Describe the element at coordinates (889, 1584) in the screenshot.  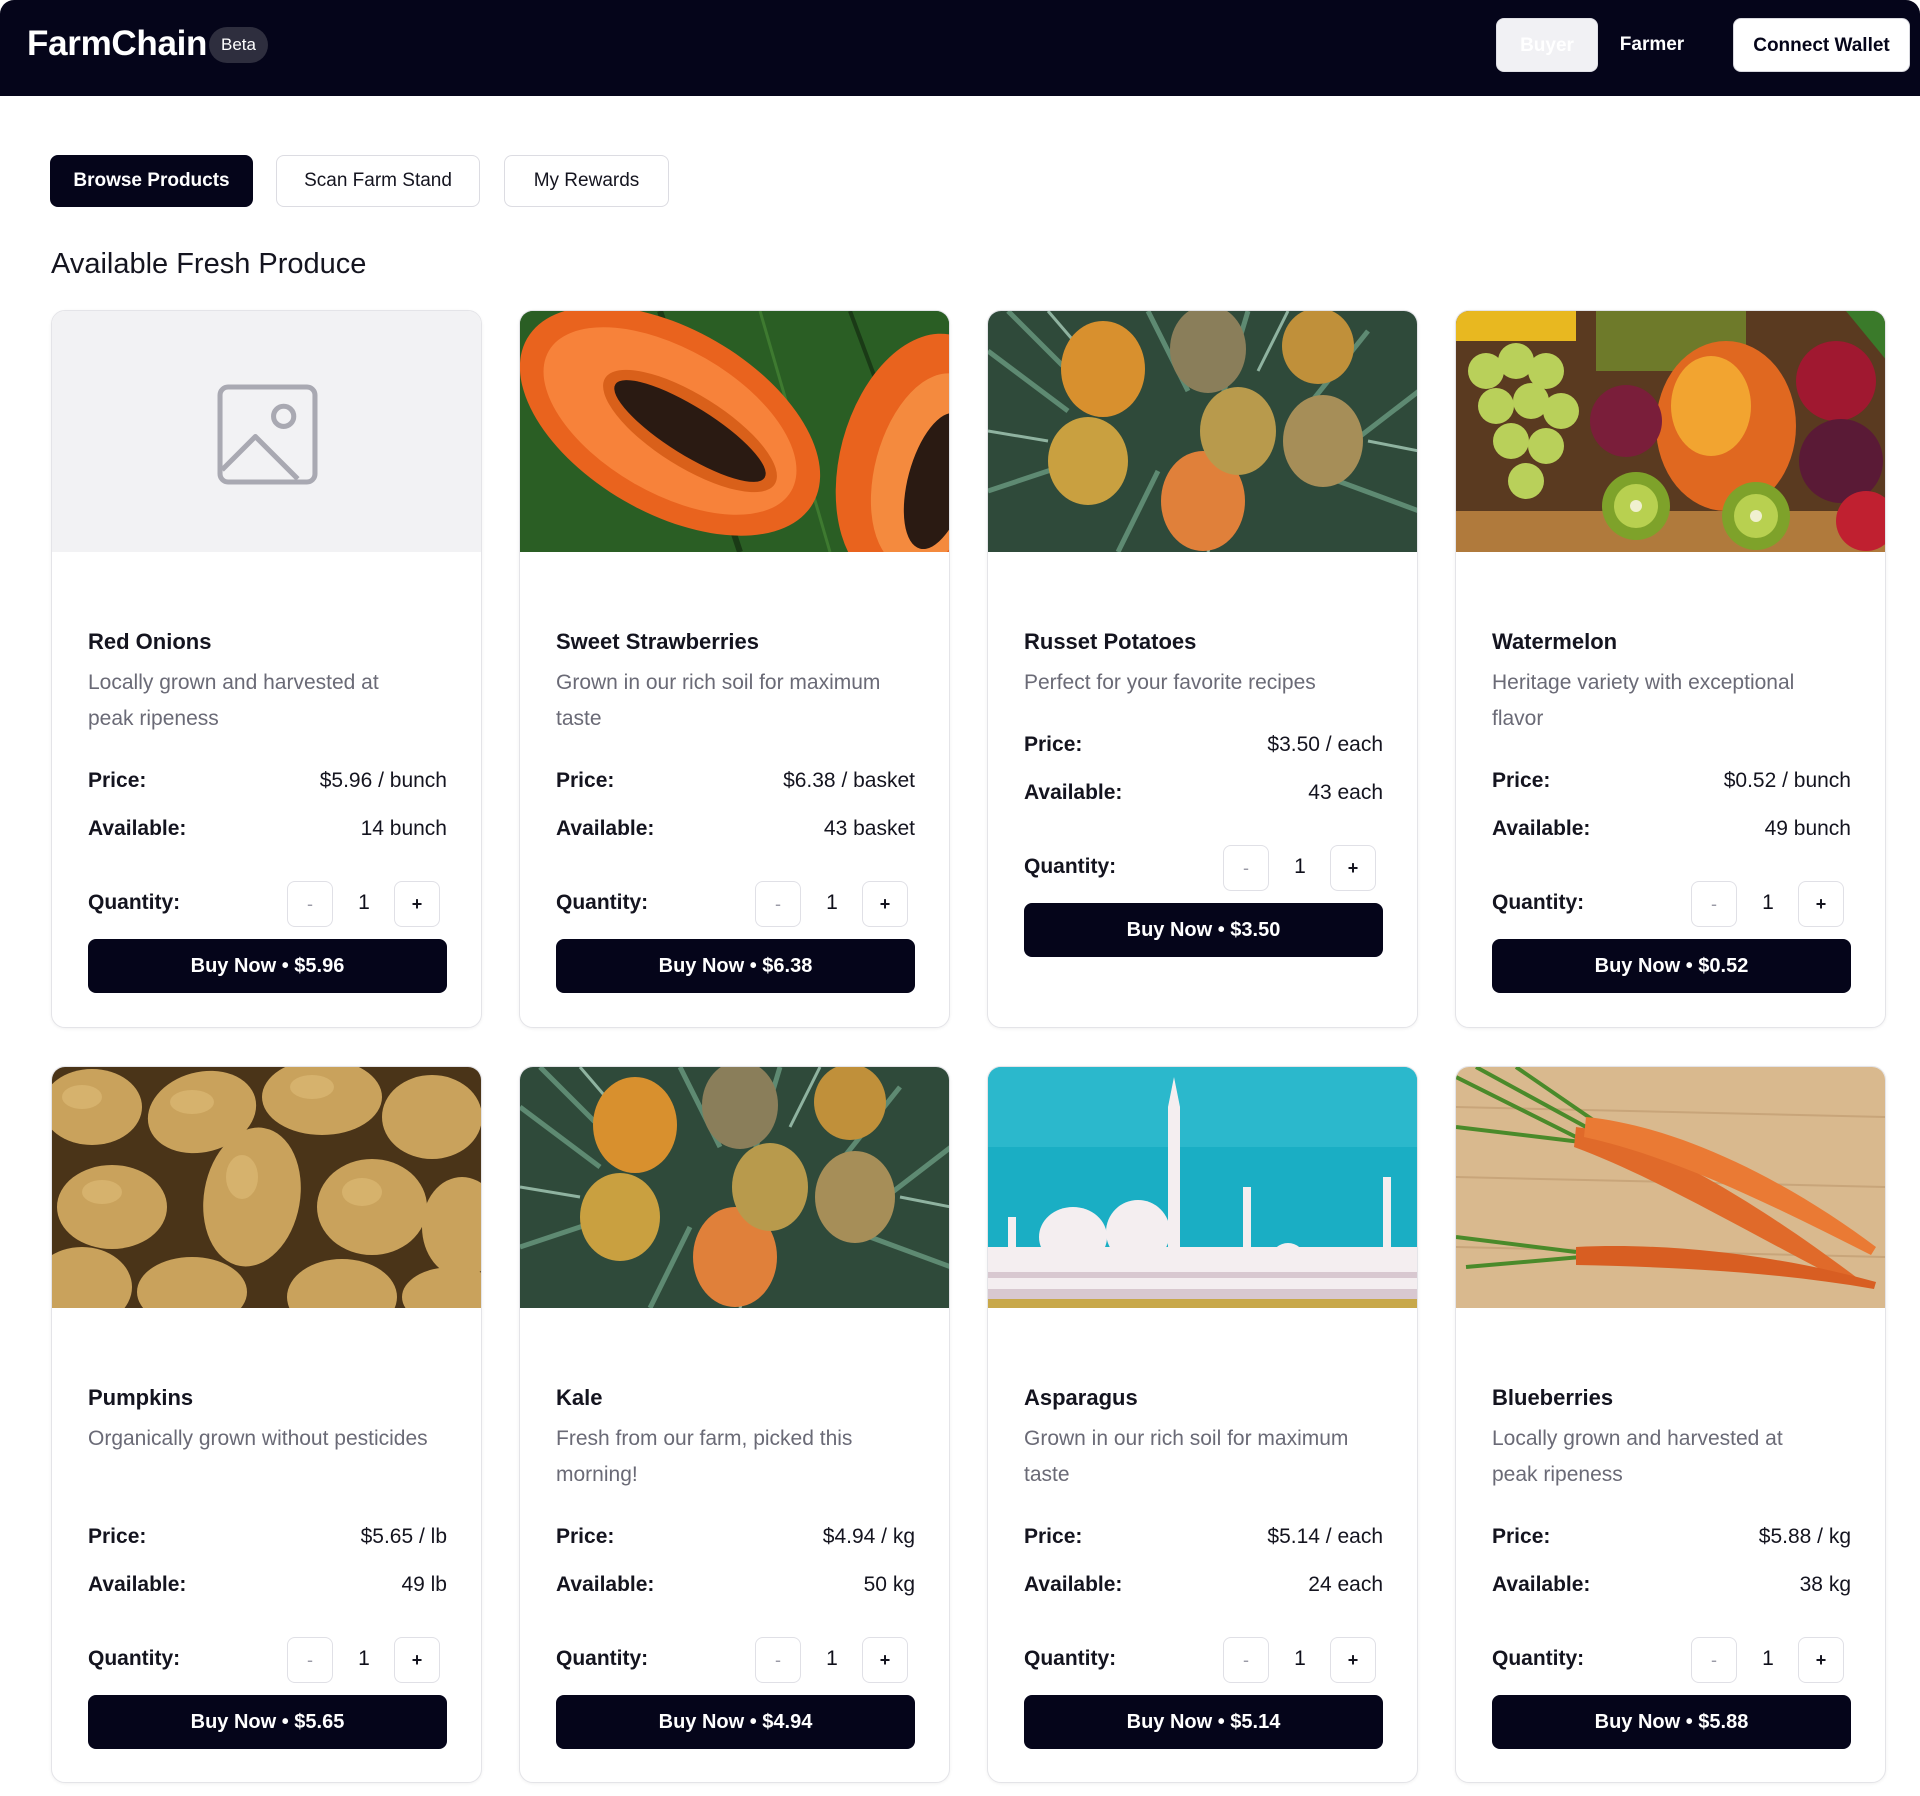
I see `available-value: 50 kg` at that location.